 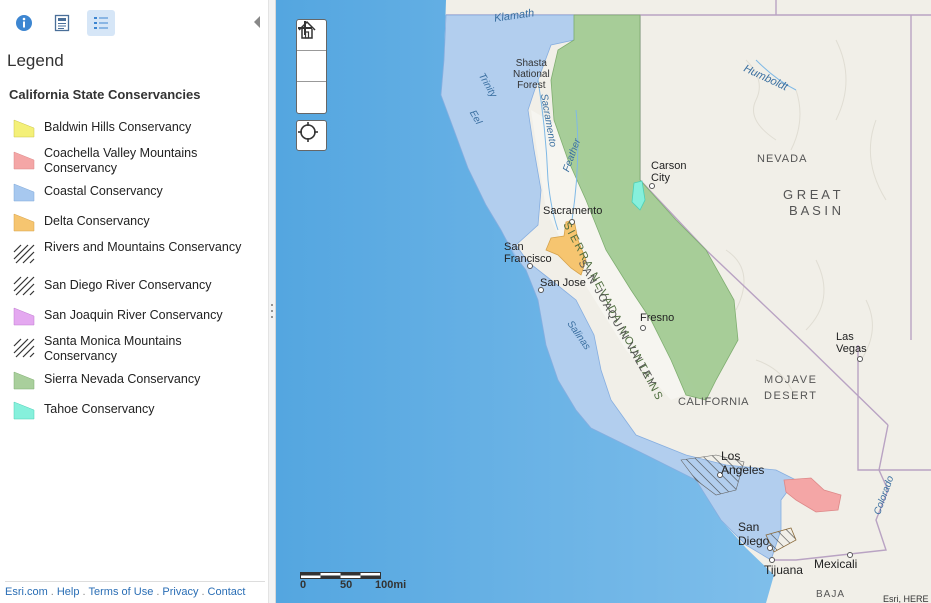 I want to click on footer-link-privacy: Privacy, so click(x=180, y=592).